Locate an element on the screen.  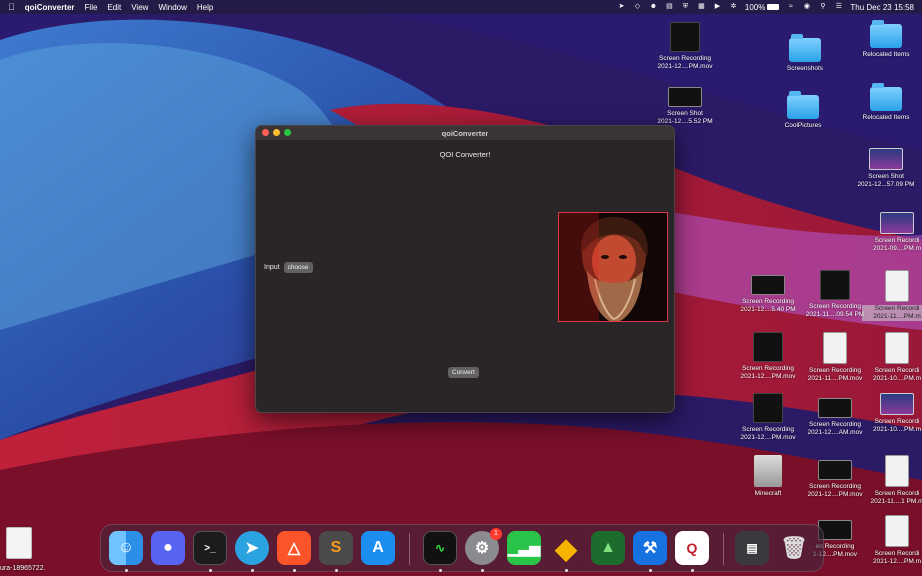
desktop-item: Screen Shot 2021-12....5.52 PM is located at coordinates (685, 106).